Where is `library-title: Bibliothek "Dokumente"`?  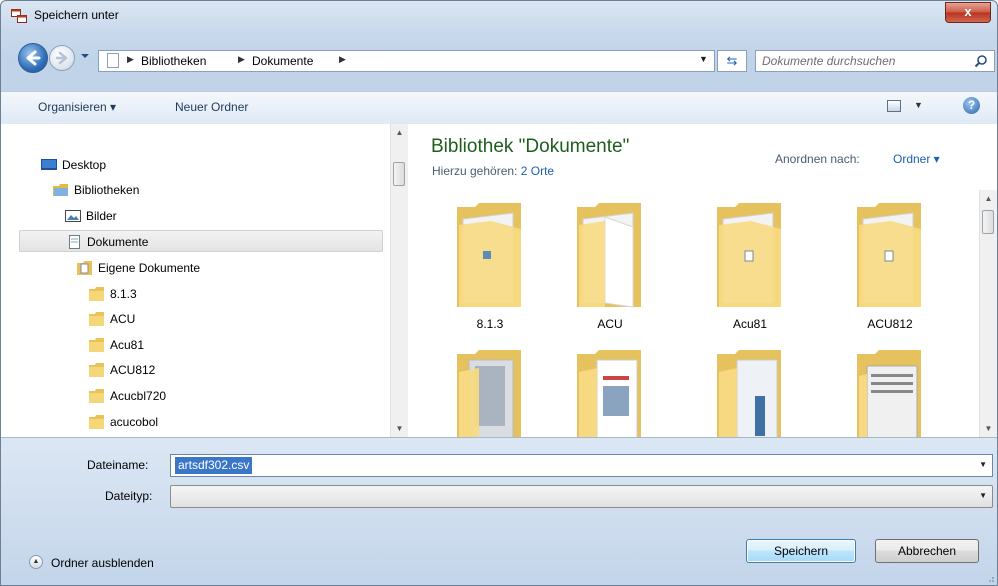
library-title: Bibliothek "Dokumente" is located at coordinates (530, 146).